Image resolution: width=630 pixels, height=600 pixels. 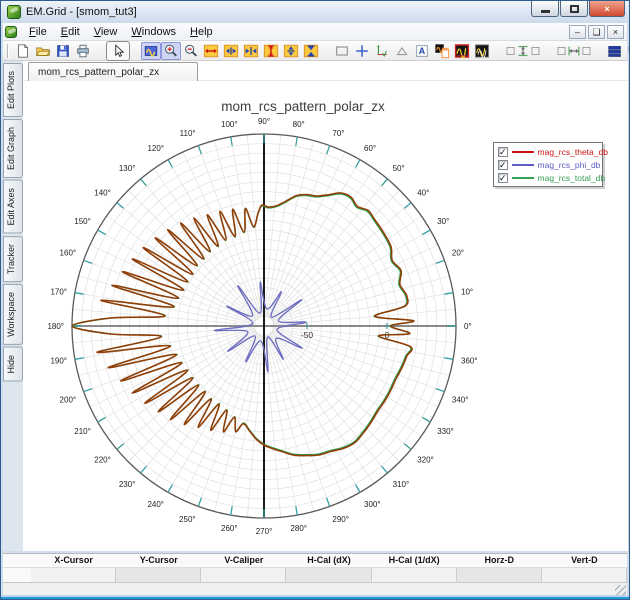 I want to click on new-document-button, so click(x=23, y=51).